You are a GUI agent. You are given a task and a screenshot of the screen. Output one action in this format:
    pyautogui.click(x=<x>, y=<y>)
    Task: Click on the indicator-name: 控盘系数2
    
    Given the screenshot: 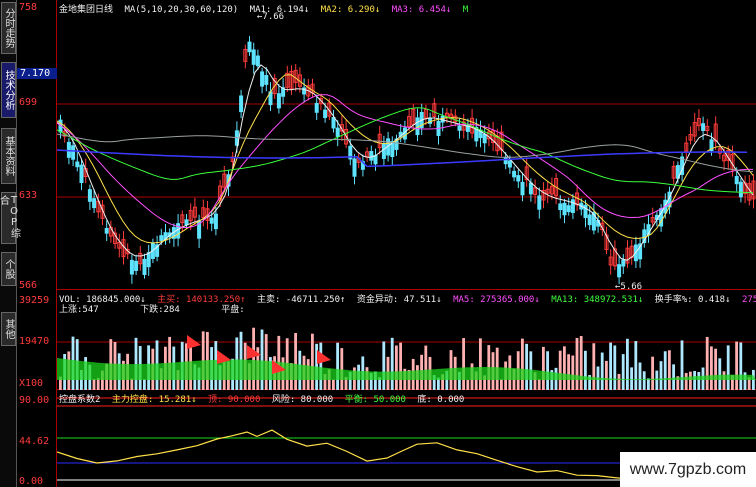 What is the action you would take?
    pyautogui.click(x=80, y=400)
    